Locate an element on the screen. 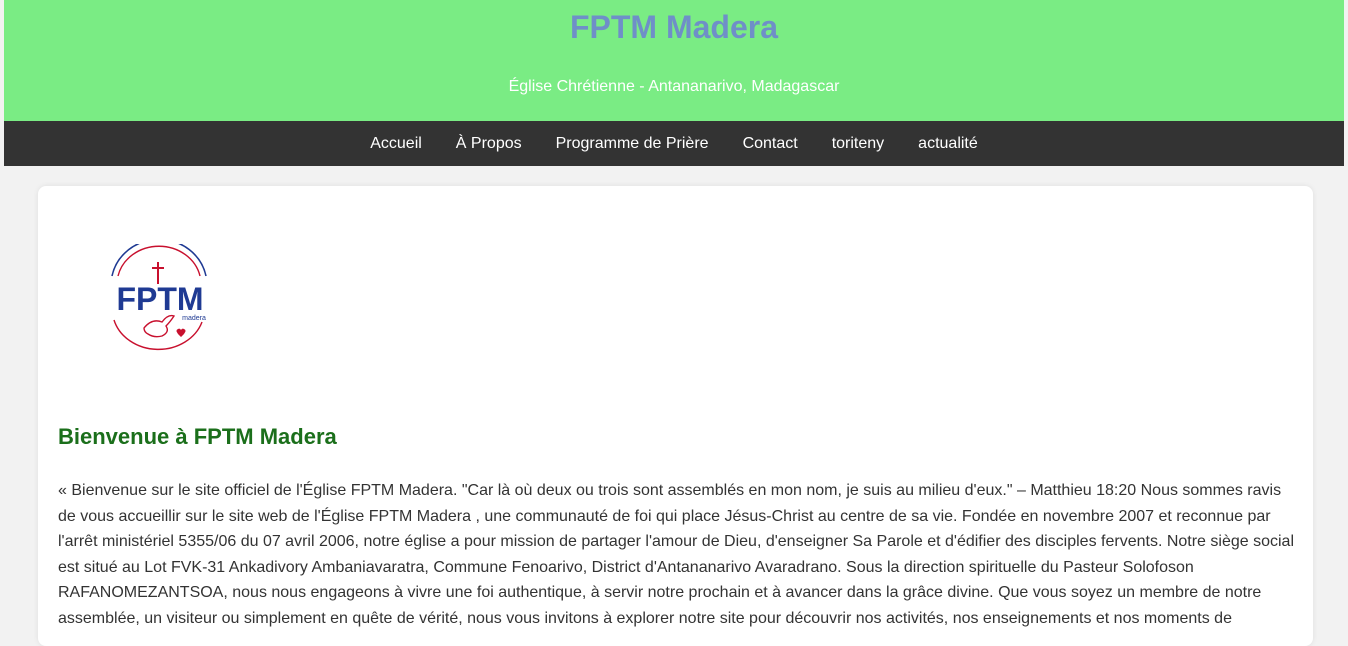  dove-icon is located at coordinates (159, 326).